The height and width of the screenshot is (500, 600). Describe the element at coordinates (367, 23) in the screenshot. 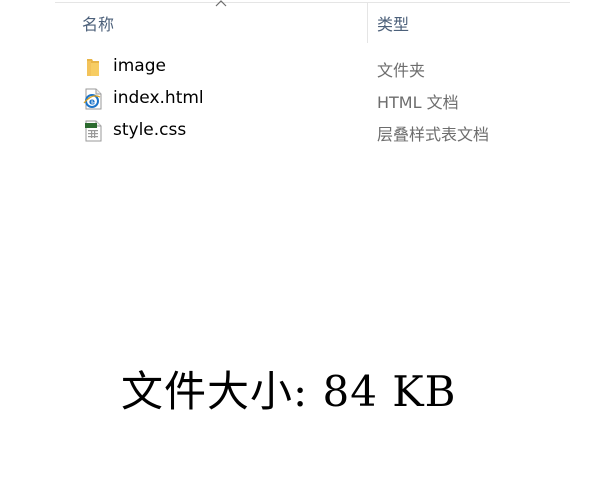

I see `column-separator` at that location.